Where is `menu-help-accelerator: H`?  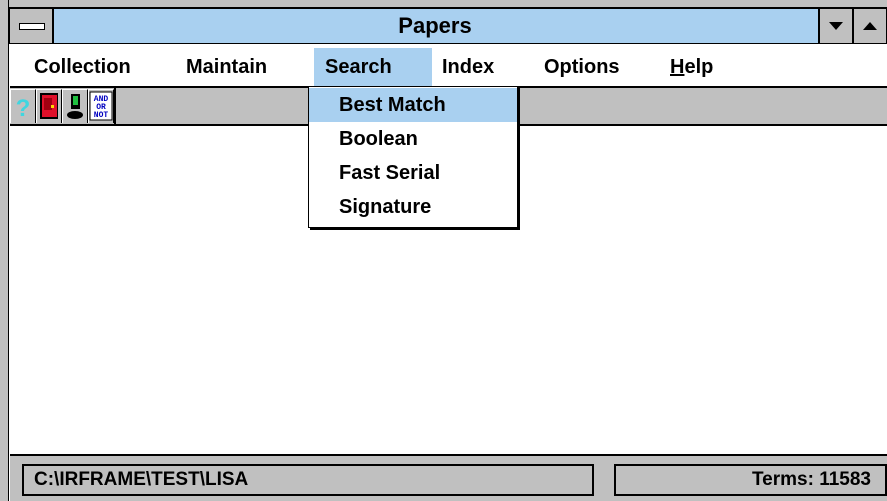
menu-help-accelerator: H is located at coordinates (677, 67).